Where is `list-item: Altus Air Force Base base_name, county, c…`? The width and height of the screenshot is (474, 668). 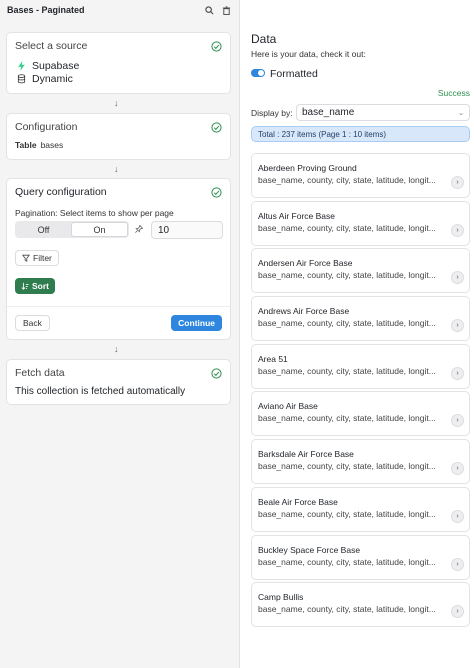
list-item: Altus Air Force Base base_name, county, c… is located at coordinates (360, 223).